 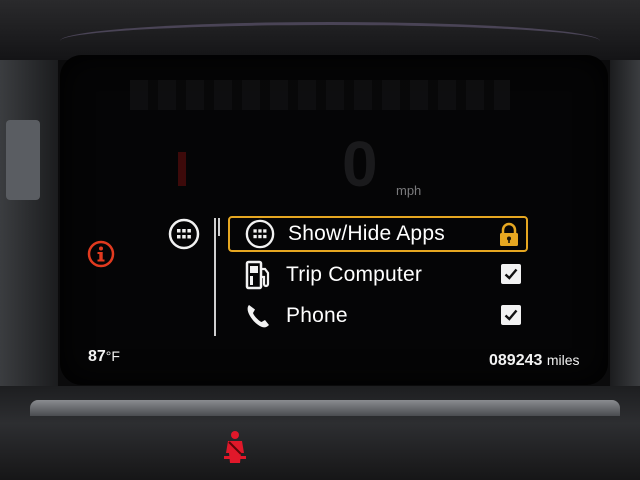 What do you see at coordinates (235, 447) in the screenshot?
I see `seatbelt-warning-icon` at bounding box center [235, 447].